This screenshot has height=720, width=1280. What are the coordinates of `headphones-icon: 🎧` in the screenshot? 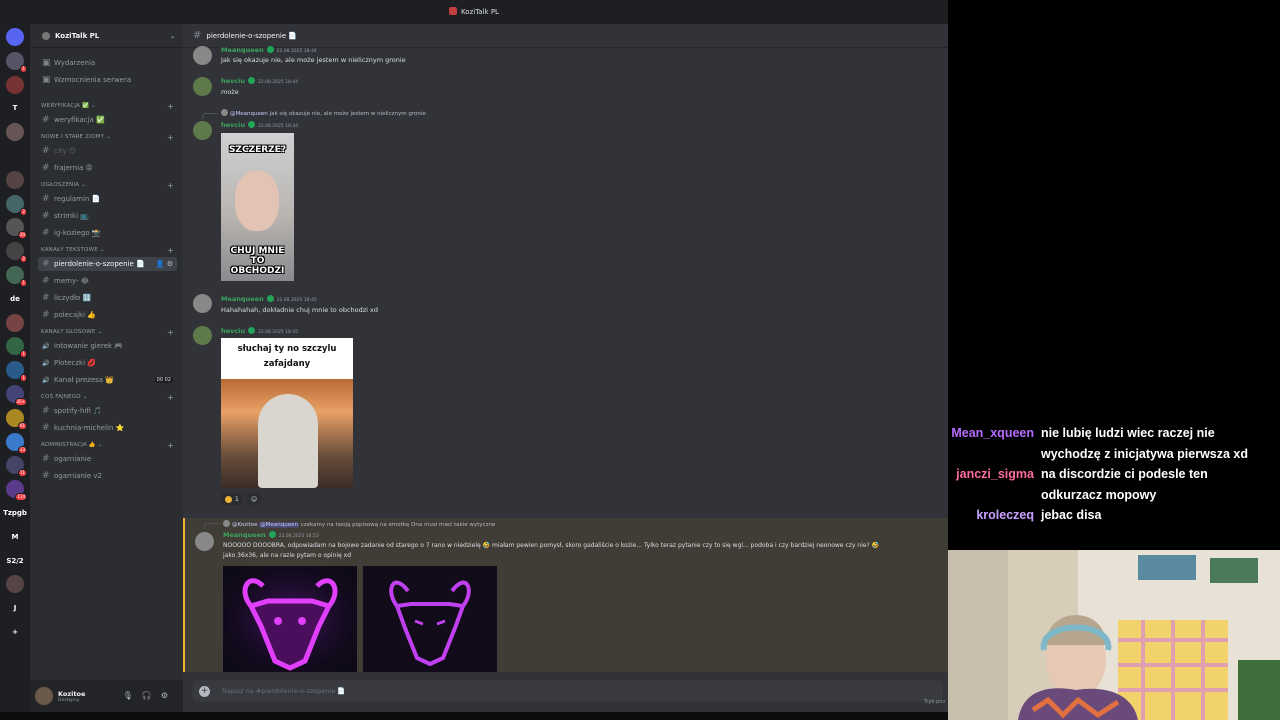 It's located at (151, 695).